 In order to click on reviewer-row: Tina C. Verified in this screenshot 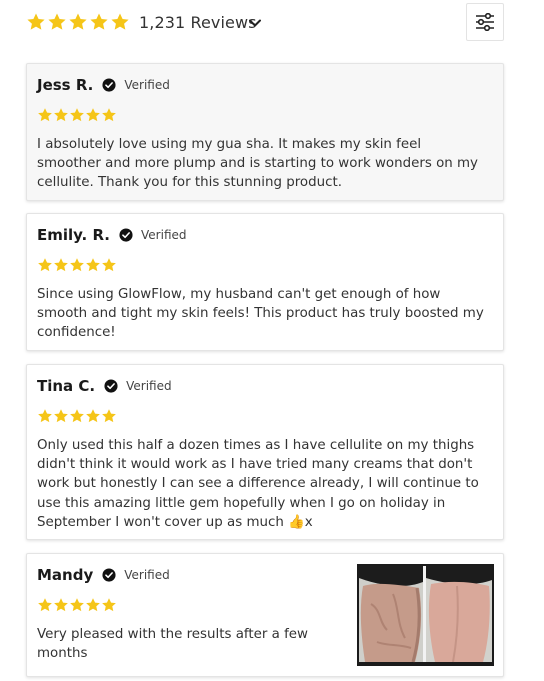, I will do `click(104, 386)`.